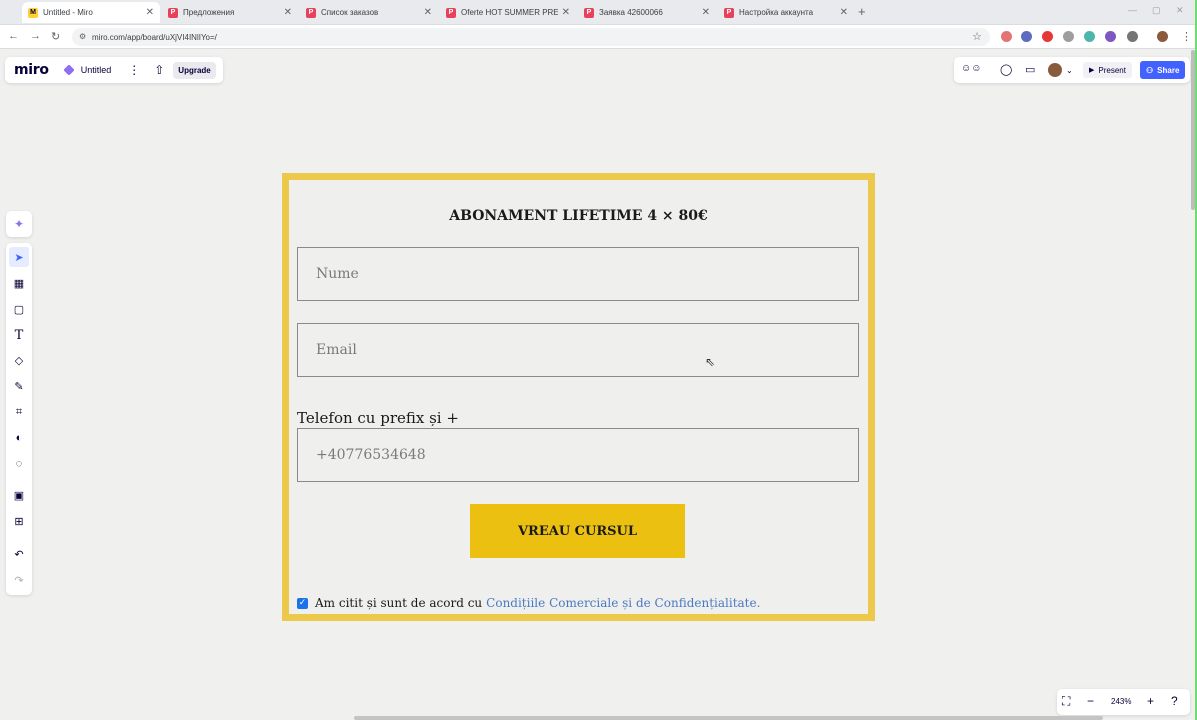  What do you see at coordinates (1168, 70) in the screenshot?
I see `share-label: Share` at bounding box center [1168, 70].